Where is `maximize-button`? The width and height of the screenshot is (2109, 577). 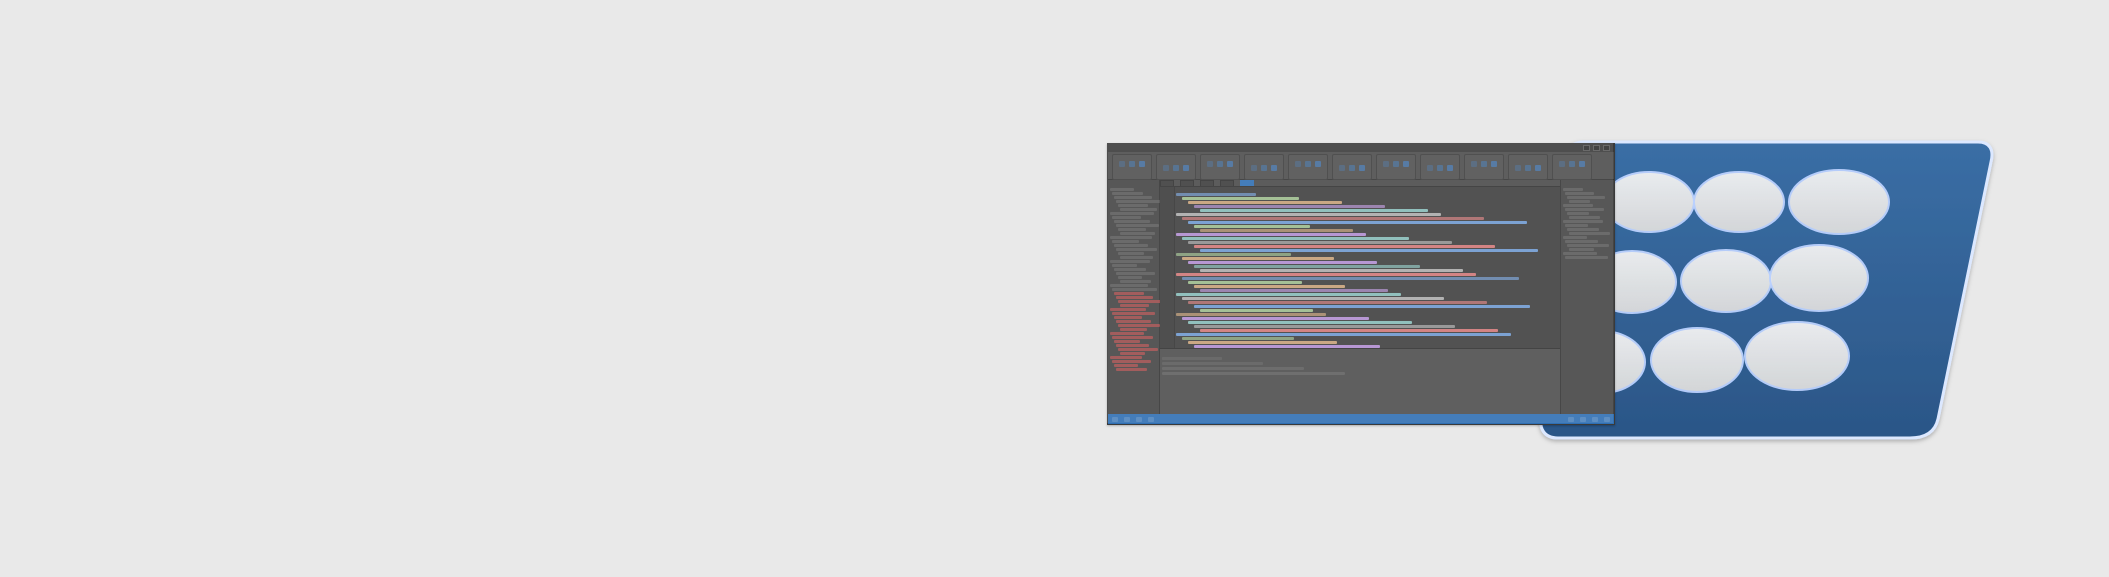
maximize-button is located at coordinates (1596, 148).